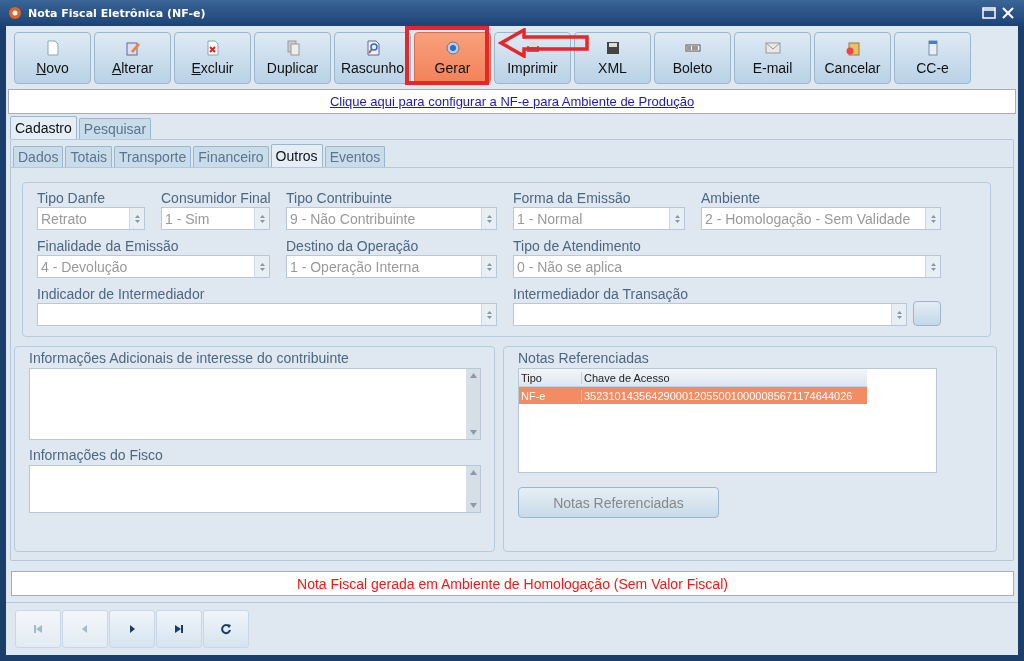 This screenshot has width=1024, height=661. I want to click on status-message: Nota Fiscal gerada em Ambiente de Homologação (Sem Valor Fiscal), so click(512, 583).